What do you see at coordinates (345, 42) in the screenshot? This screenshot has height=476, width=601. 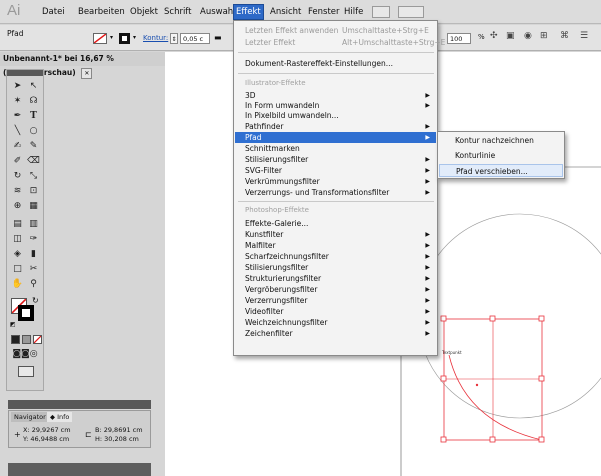 I see `menu-item-last-effect: Letzter Effekt Alt+Umschalttaste+Strg+E` at bounding box center [345, 42].